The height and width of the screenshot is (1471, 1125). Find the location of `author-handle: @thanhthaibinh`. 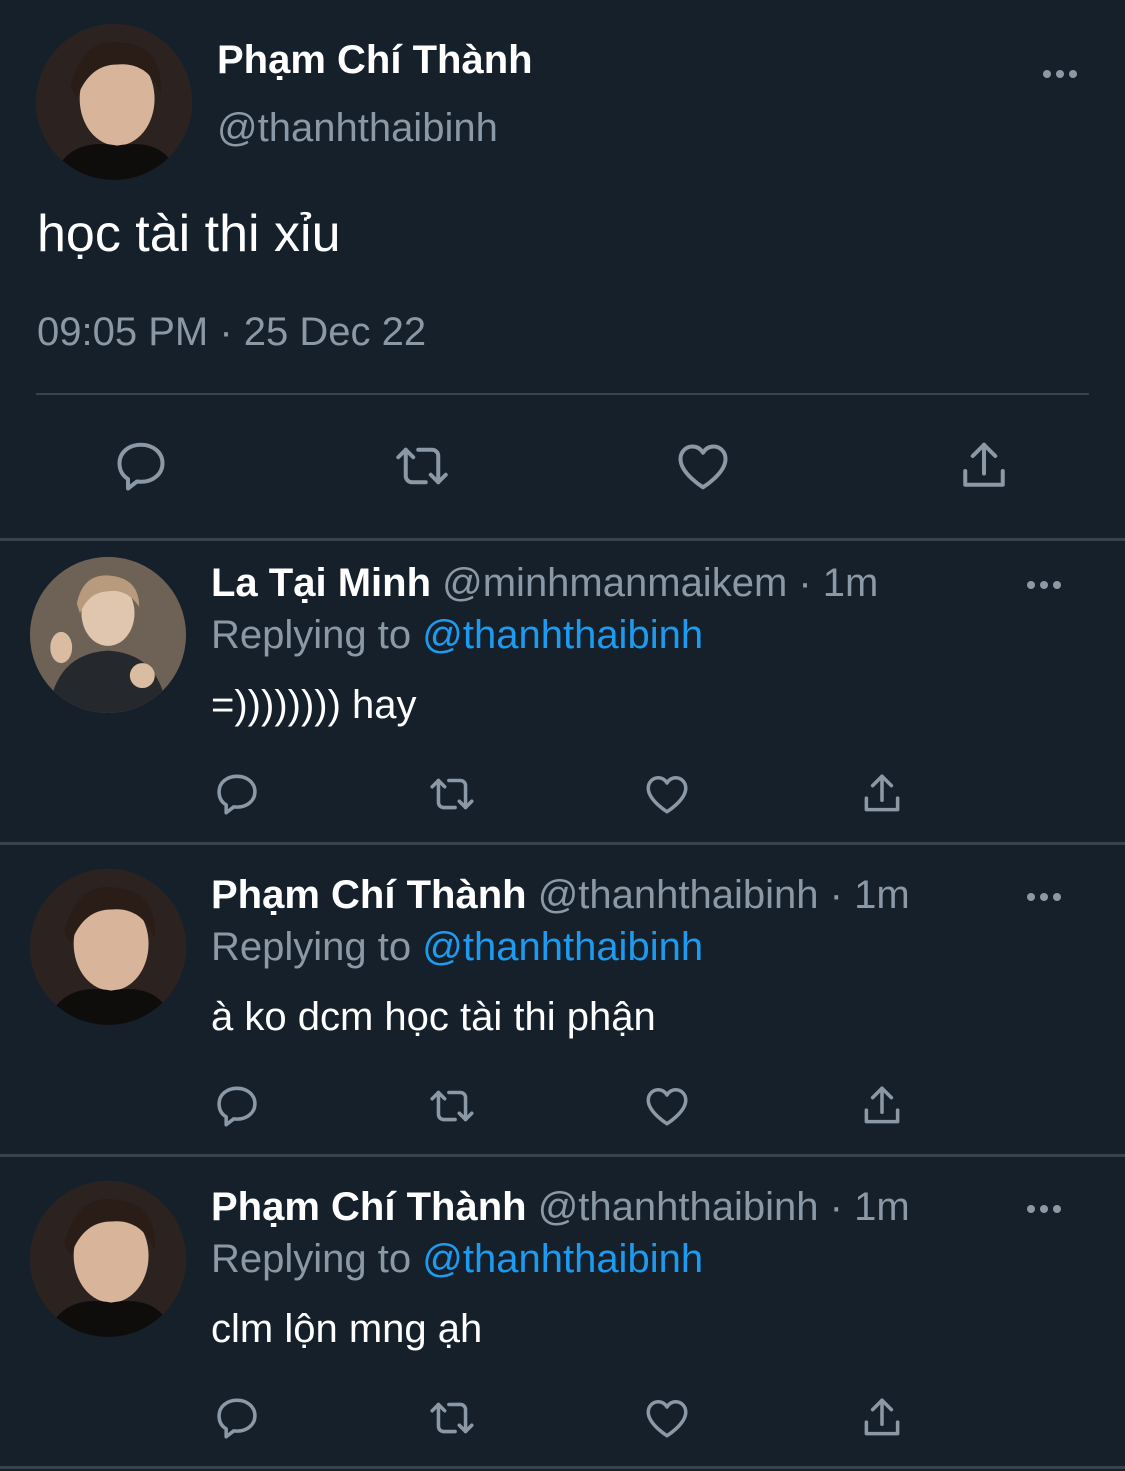

author-handle: @thanhthaibinh is located at coordinates (357, 128).